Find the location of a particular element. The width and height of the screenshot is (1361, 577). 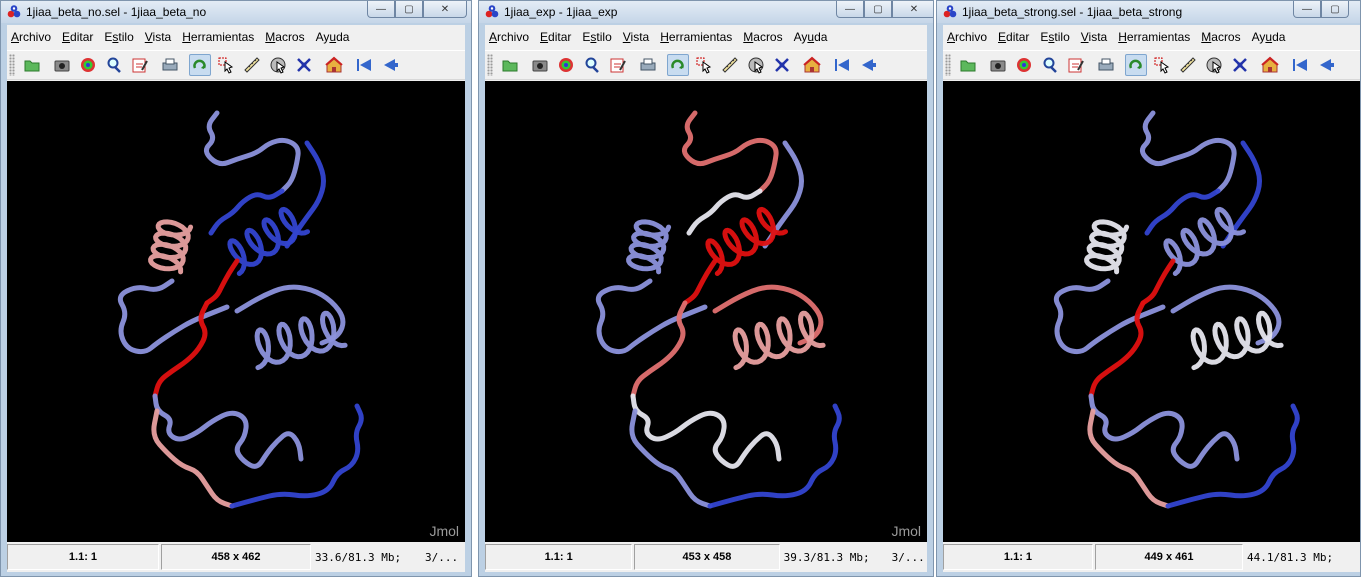

protein-cartoon is located at coordinates (240, 309).